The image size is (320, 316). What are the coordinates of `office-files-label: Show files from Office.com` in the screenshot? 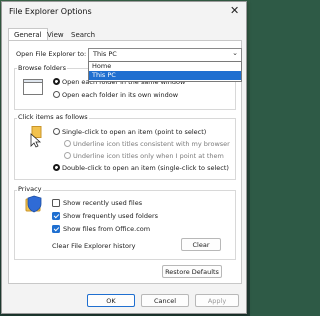 It's located at (107, 229).